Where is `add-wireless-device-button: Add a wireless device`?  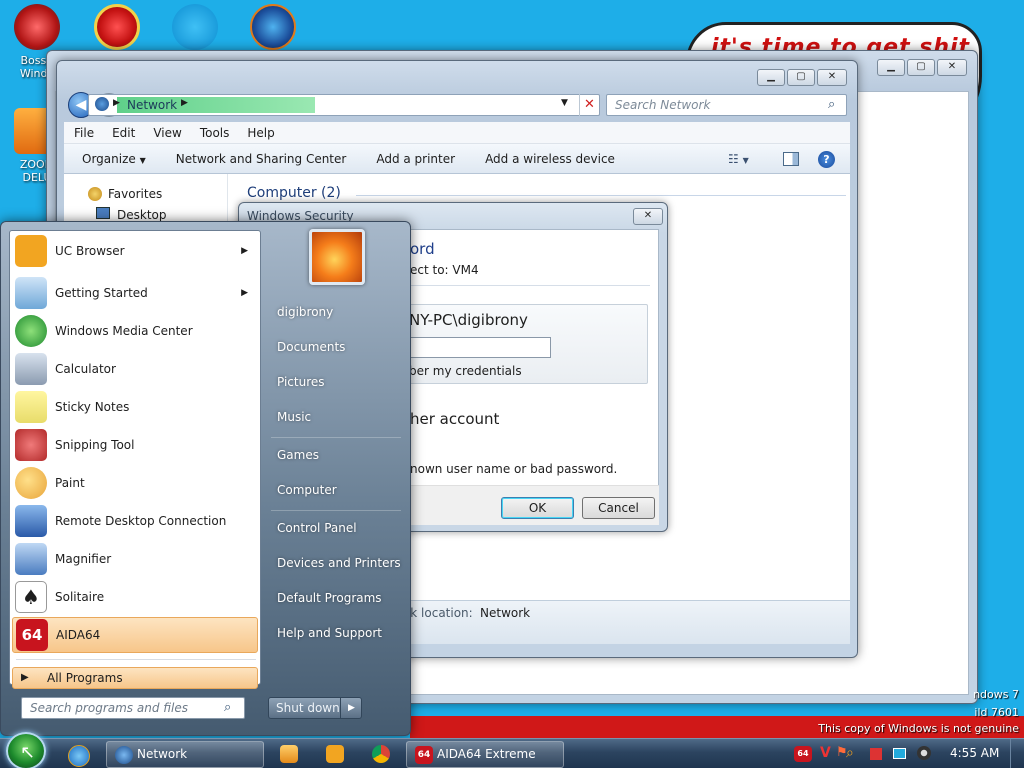
add-wireless-device-button: Add a wireless device is located at coordinates (550, 159).